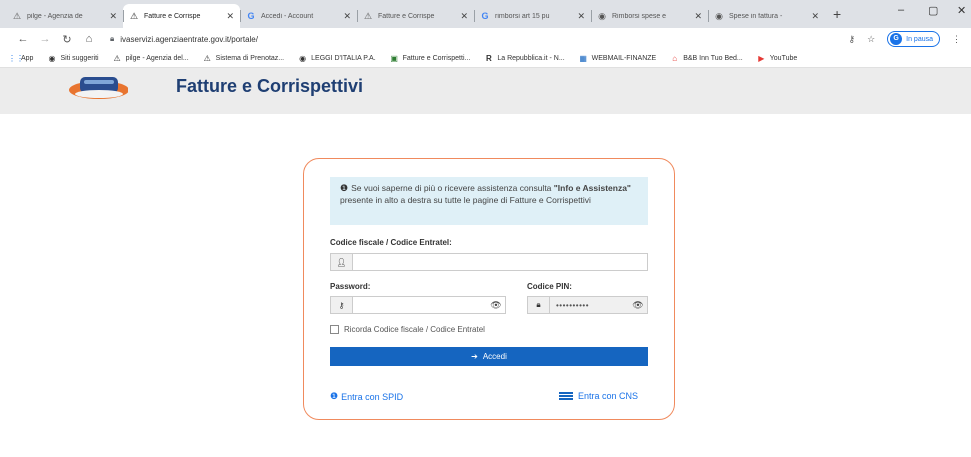  Describe the element at coordinates (761, 58) in the screenshot. I see `youtube-icon: ▶` at that location.